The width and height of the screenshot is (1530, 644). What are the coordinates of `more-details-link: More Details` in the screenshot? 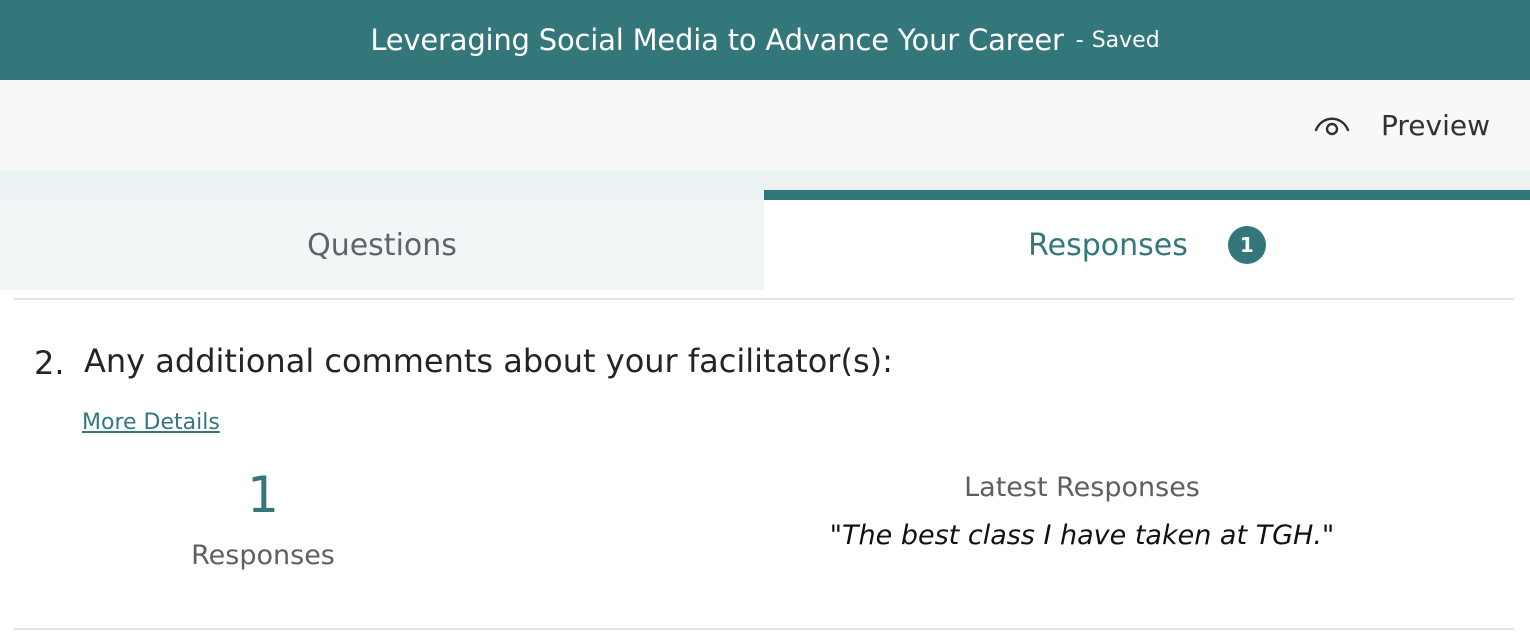 It's located at (151, 422).